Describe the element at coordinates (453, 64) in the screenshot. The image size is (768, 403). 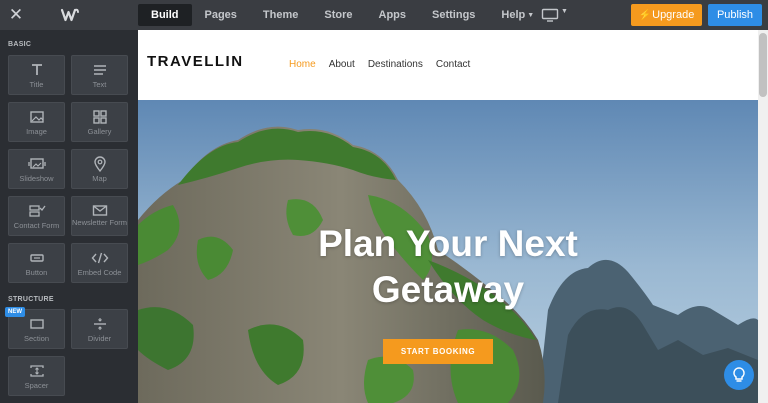
I see `site-nav-contact: Contact` at that location.